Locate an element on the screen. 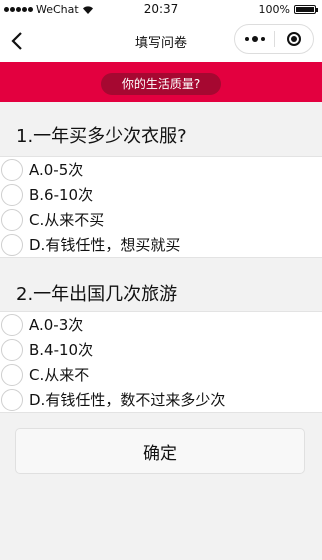 This screenshot has width=322, height=560. more-button is located at coordinates (254, 39).